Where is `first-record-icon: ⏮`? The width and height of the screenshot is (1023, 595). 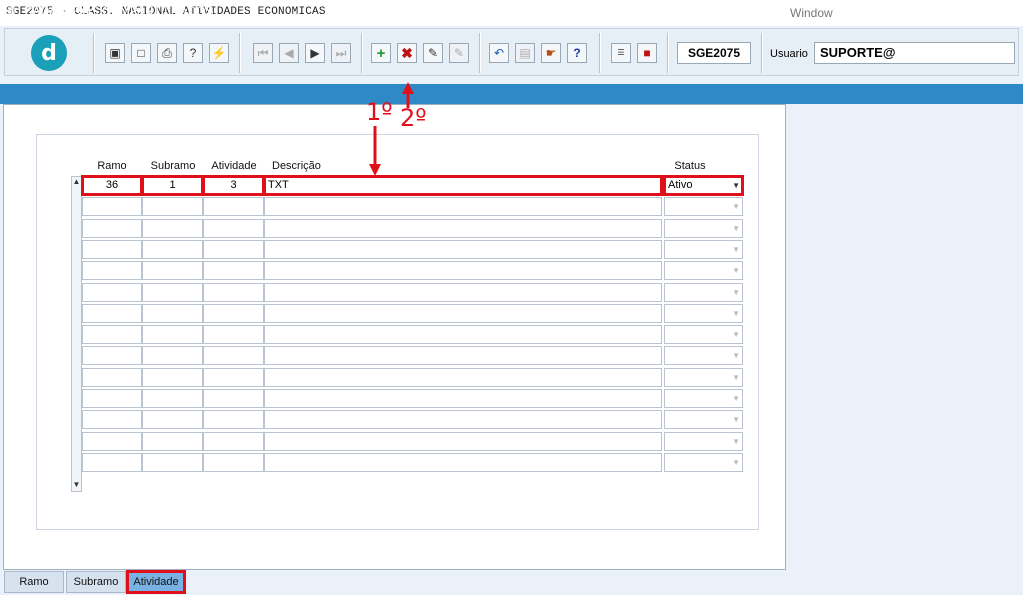 first-record-icon: ⏮ is located at coordinates (263, 53).